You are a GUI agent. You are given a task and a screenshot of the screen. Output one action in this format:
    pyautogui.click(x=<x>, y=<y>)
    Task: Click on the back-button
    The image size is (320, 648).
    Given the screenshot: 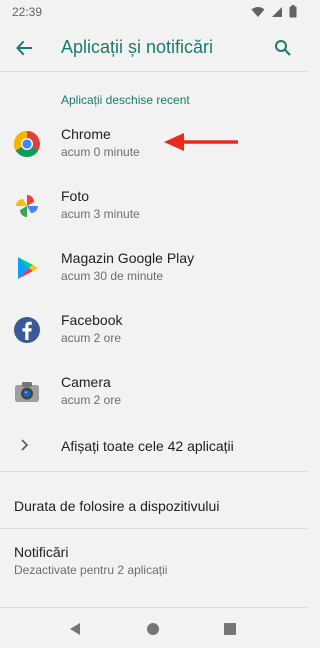 What is the action you would take?
    pyautogui.click(x=24, y=48)
    